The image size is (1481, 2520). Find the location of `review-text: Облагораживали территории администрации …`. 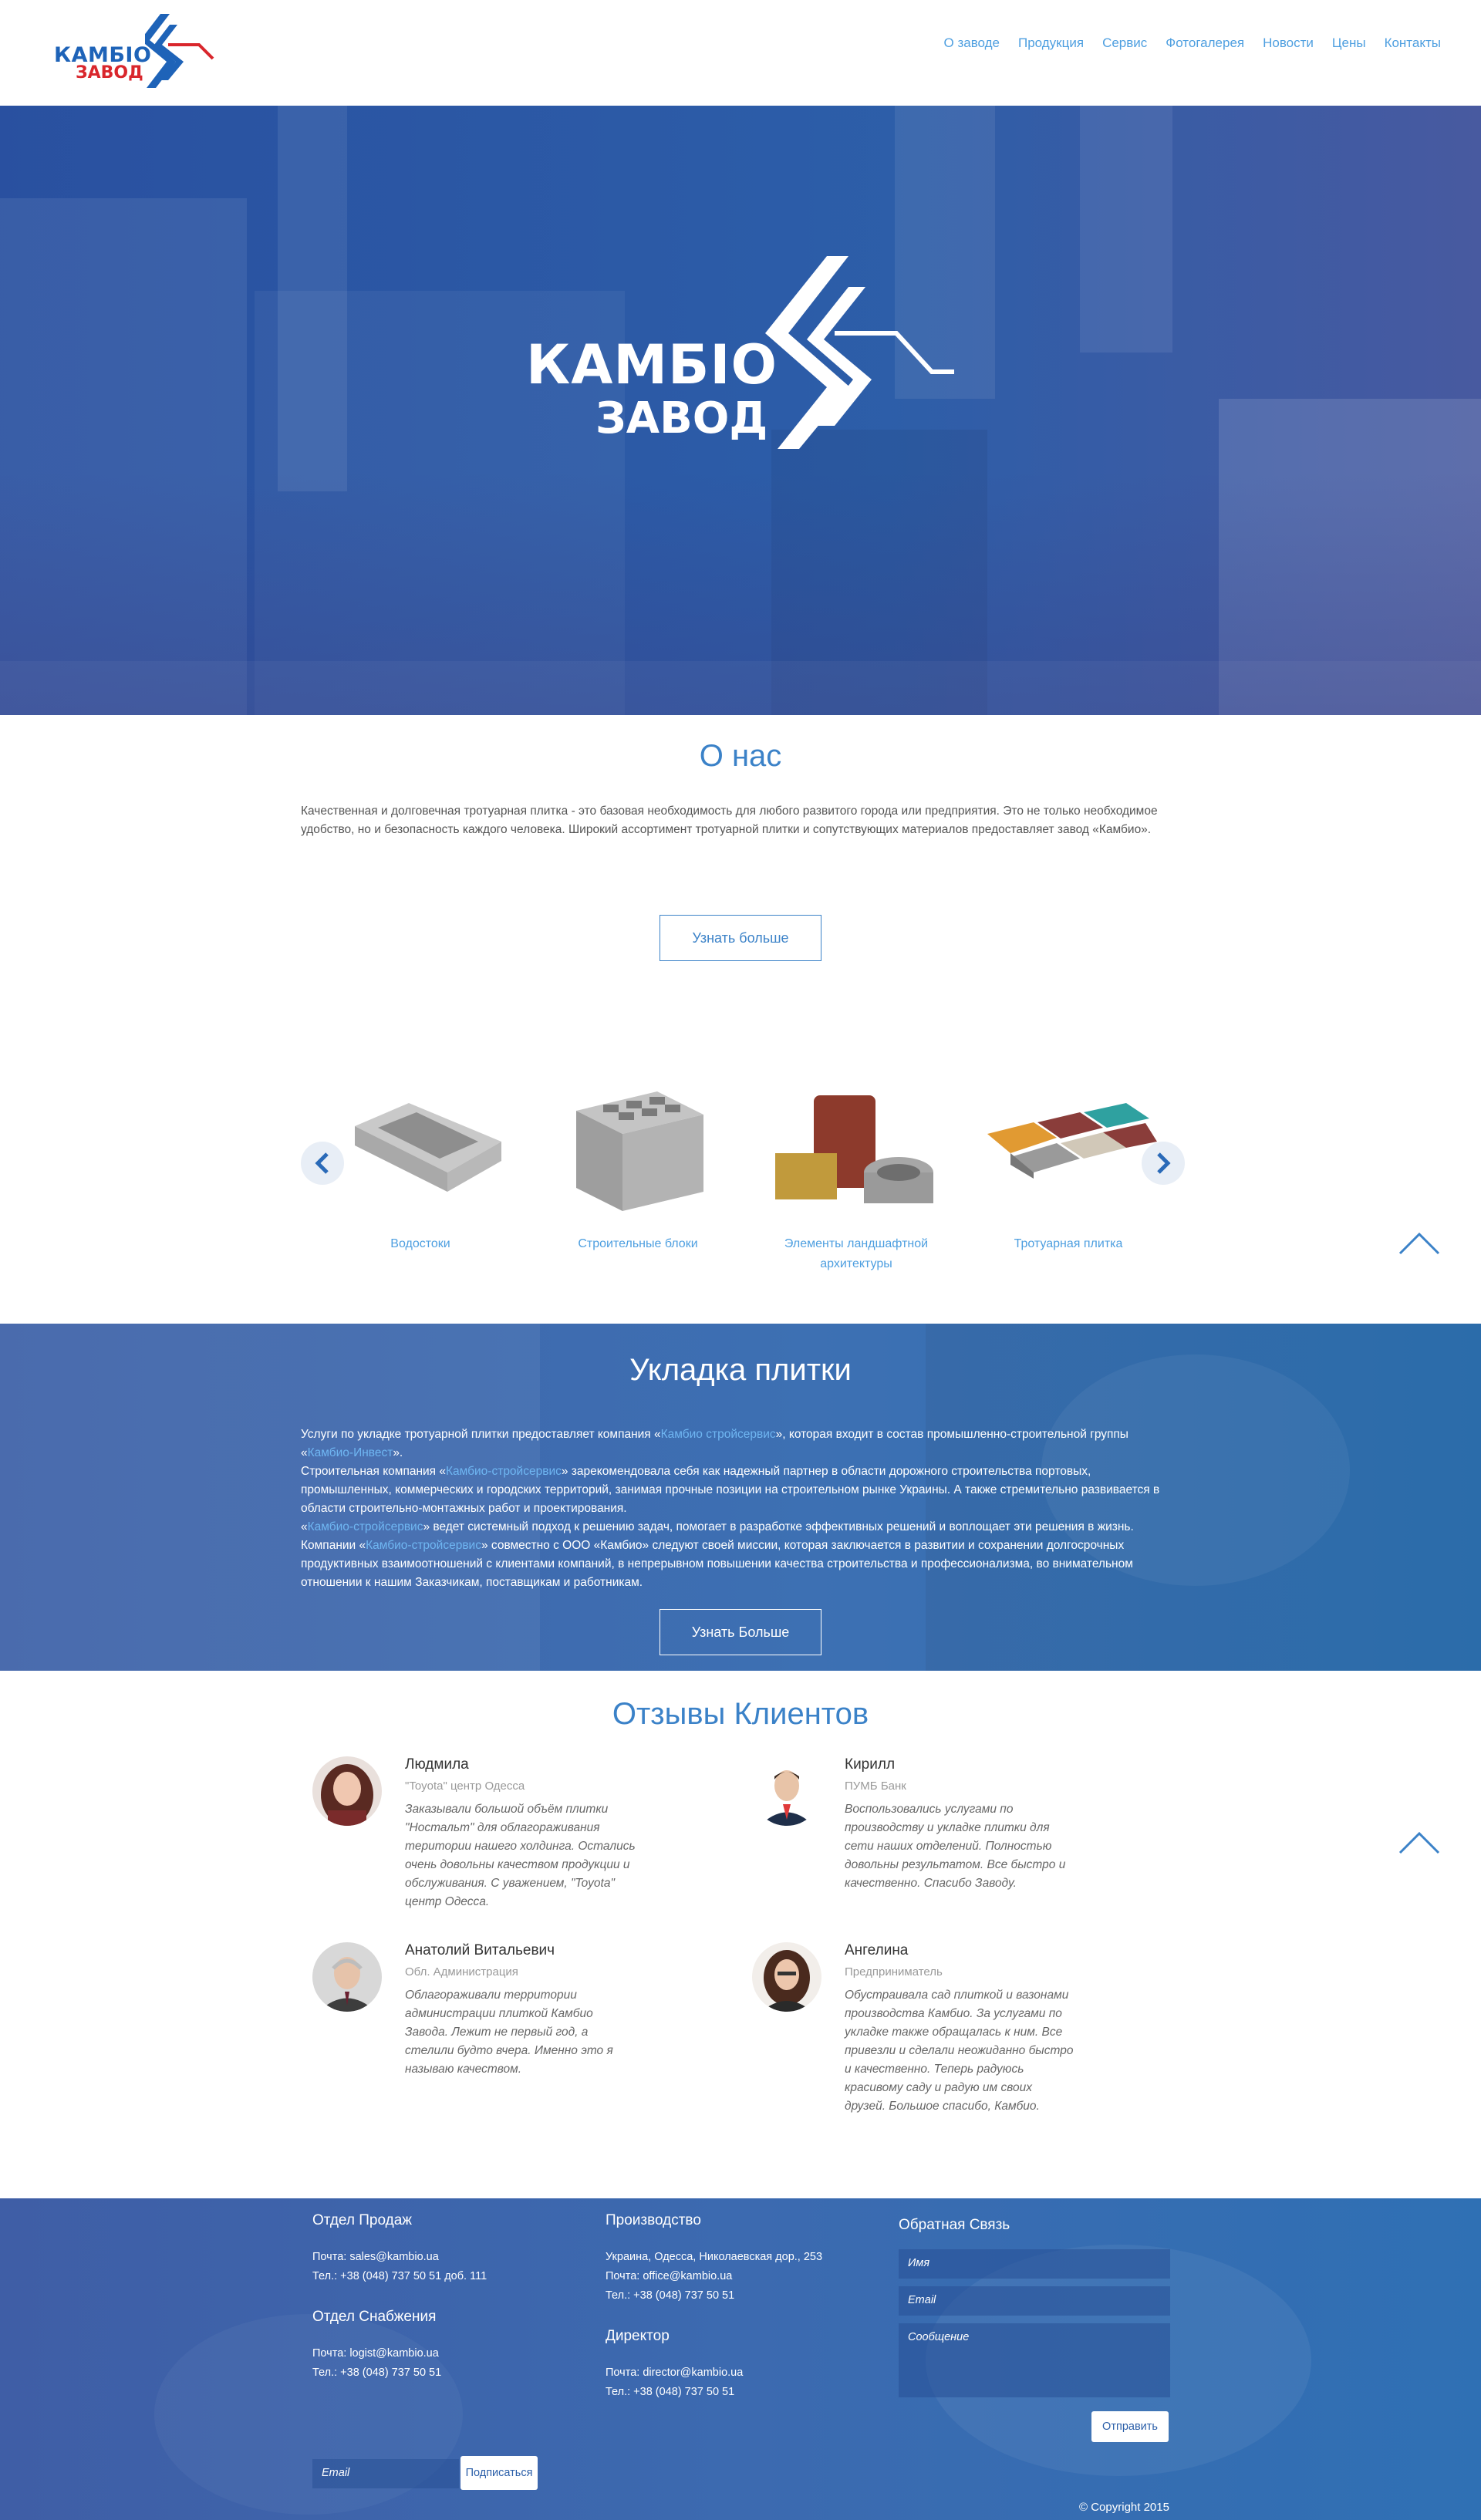

review-text: Облагораживали территории администрации … is located at coordinates (509, 2033).